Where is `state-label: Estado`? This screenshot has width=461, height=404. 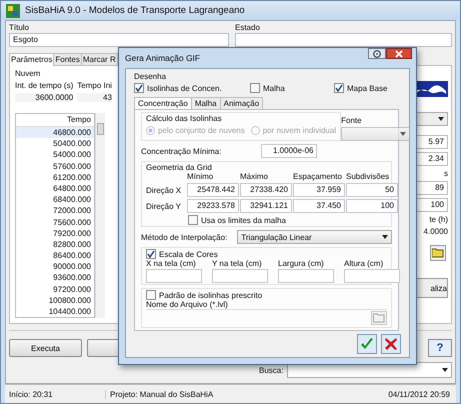 state-label: Estado is located at coordinates (248, 27).